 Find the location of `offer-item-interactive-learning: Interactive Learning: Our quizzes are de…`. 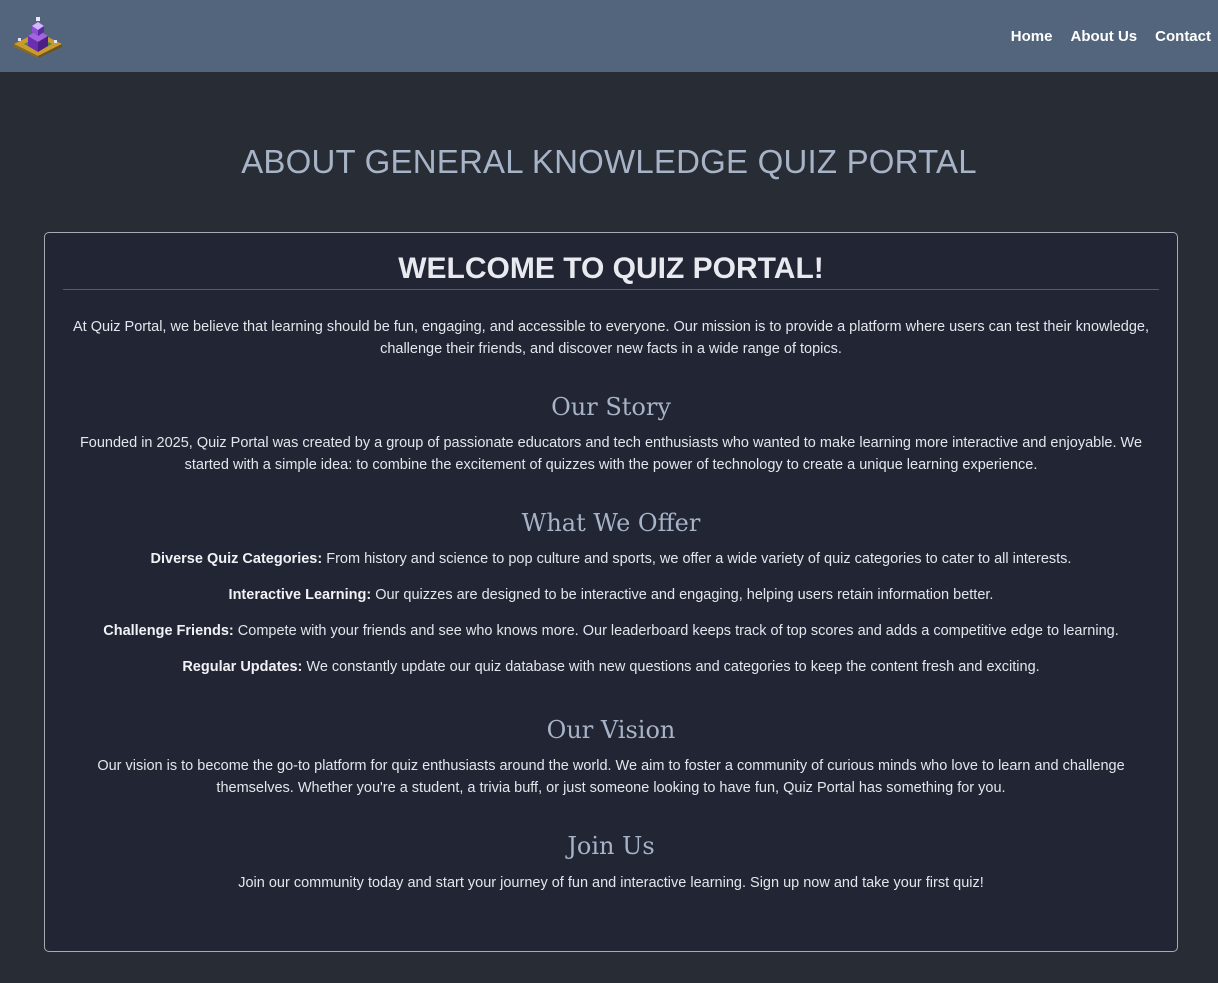

offer-item-interactive-learning: Interactive Learning: Our quizzes are de… is located at coordinates (611, 595).